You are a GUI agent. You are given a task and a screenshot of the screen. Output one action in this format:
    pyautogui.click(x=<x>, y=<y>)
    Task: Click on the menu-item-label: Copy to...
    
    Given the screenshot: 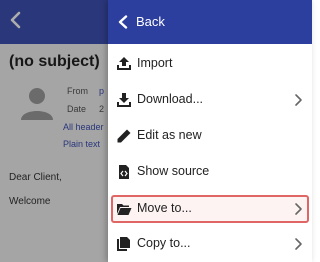 What is the action you would take?
    pyautogui.click(x=164, y=243)
    